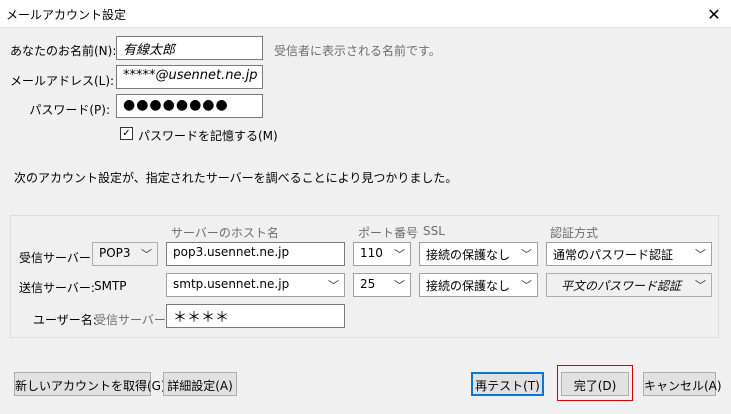  What do you see at coordinates (382, 285) in the screenshot?
I see `outgoing-port-select: 25 ﹀` at bounding box center [382, 285].